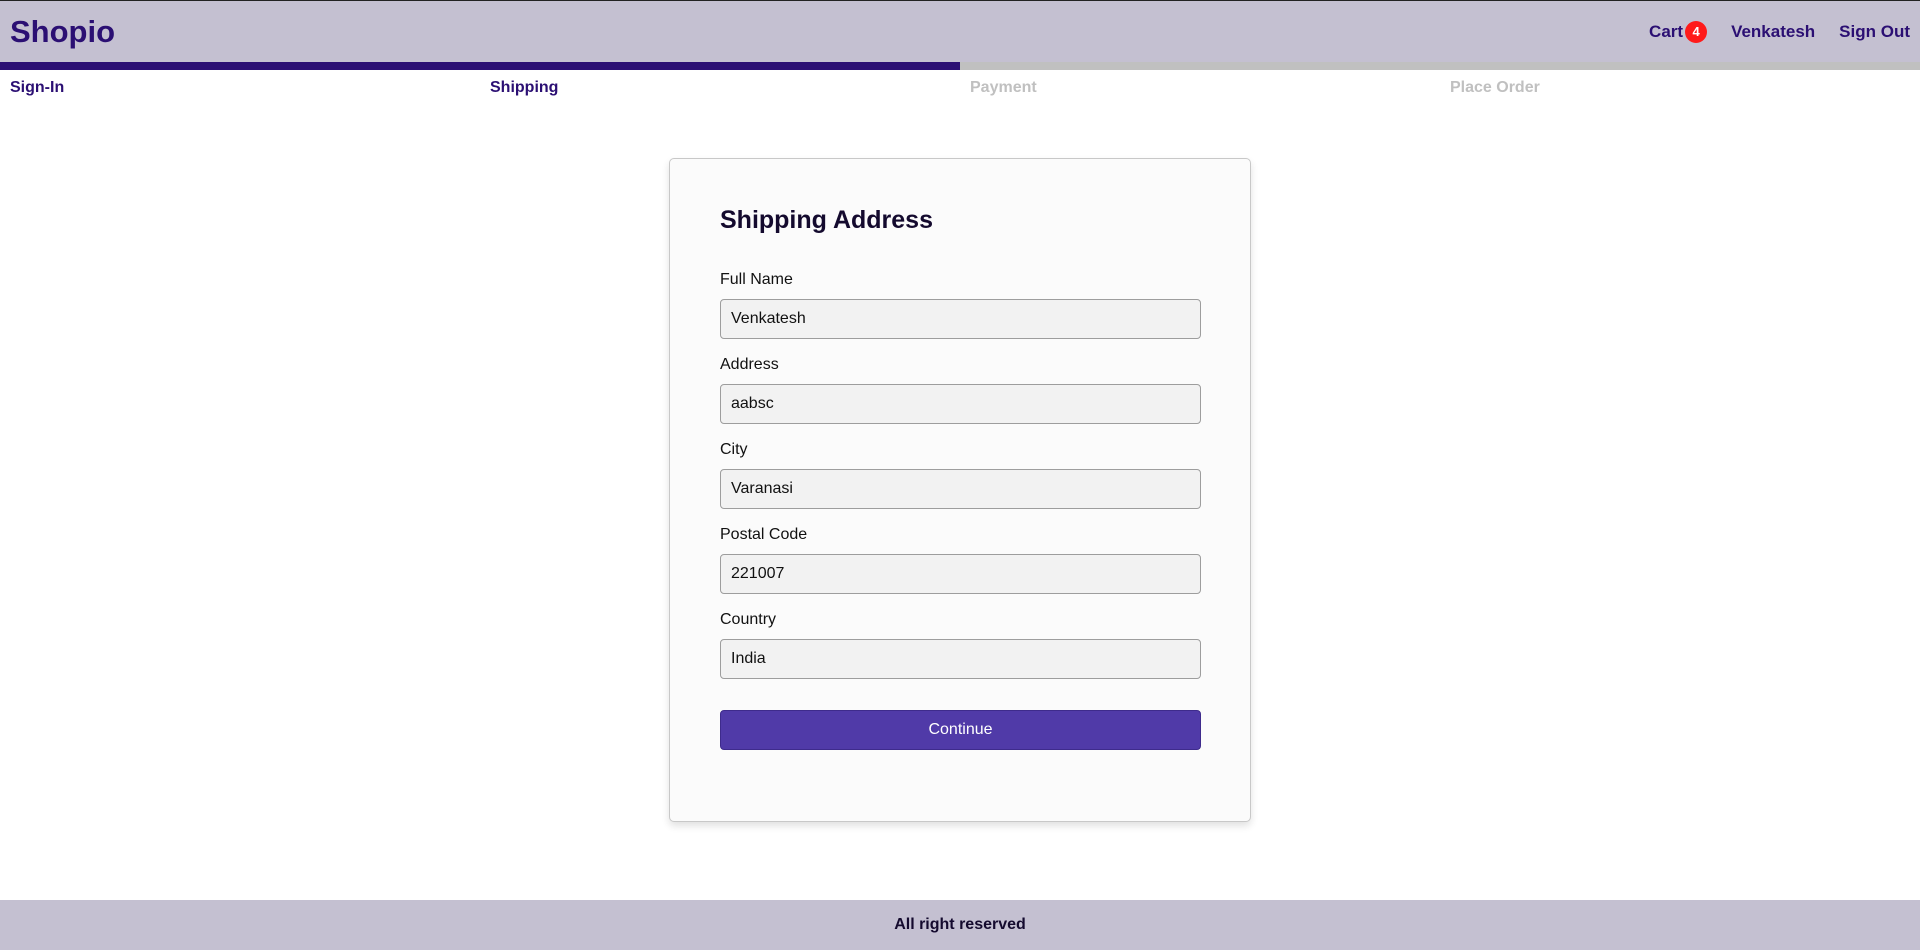 The height and width of the screenshot is (950, 1920). I want to click on address-label: Address, so click(749, 364).